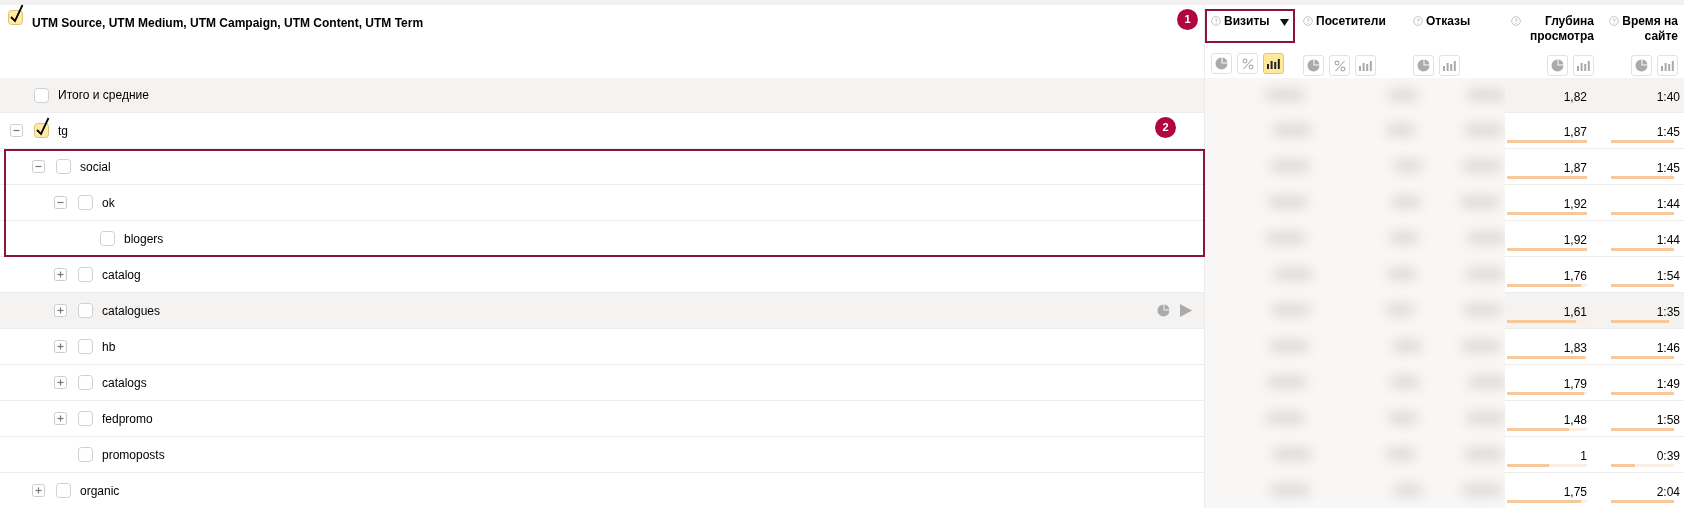 The height and width of the screenshot is (508, 1684). Describe the element at coordinates (1575, 276) in the screenshot. I see `table-cell-text: 1,76` at that location.